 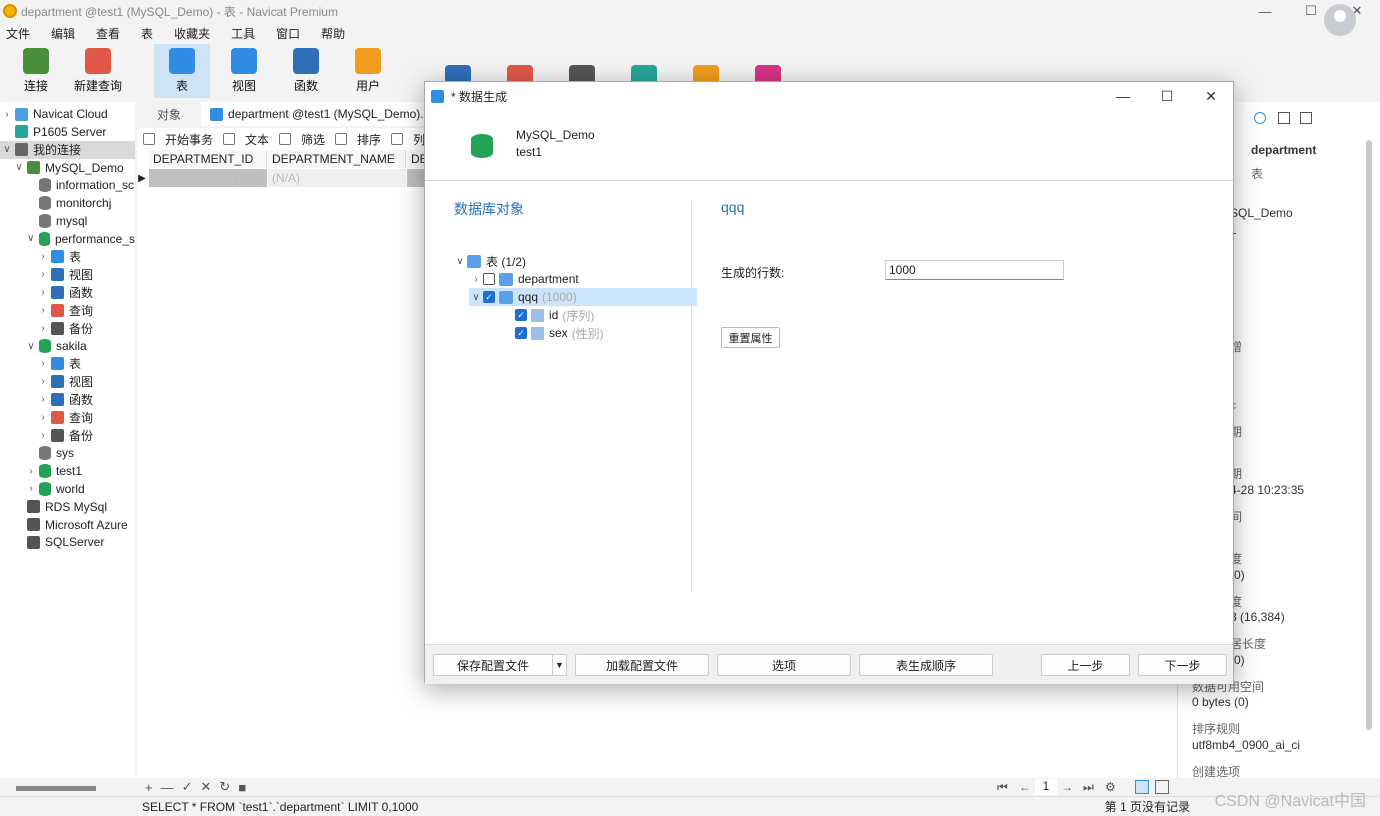 What do you see at coordinates (333, 33) in the screenshot?
I see `menu-item: 帮助` at bounding box center [333, 33].